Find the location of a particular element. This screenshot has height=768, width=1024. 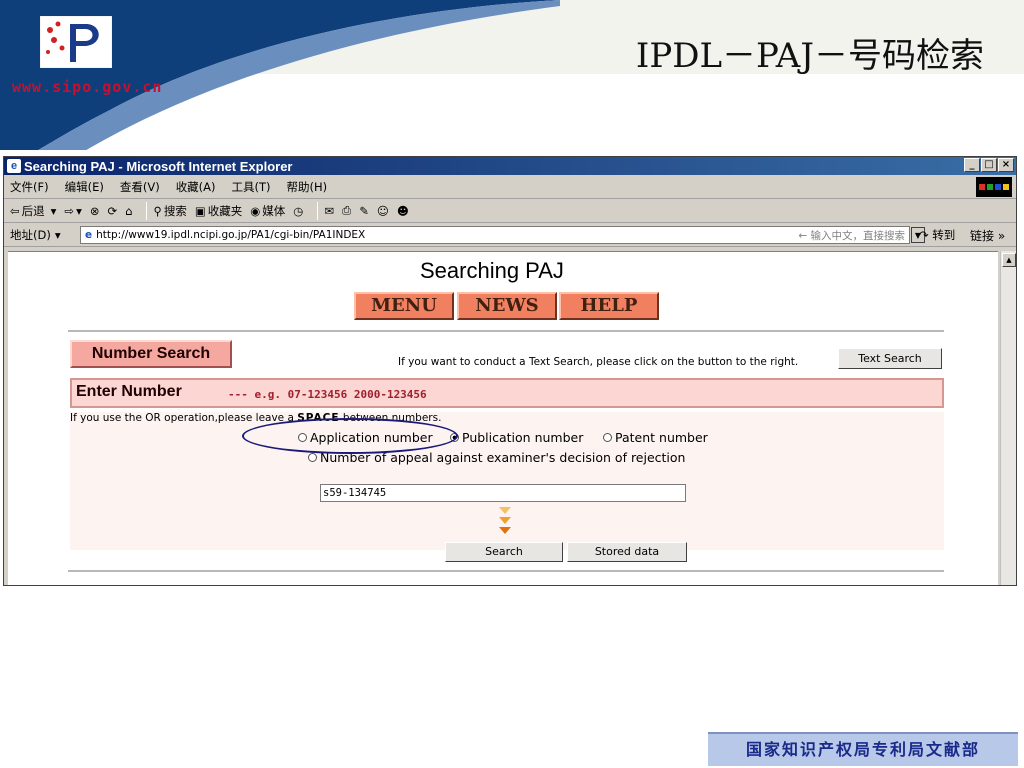

media-button: ◉ 媒体 is located at coordinates (267, 211).